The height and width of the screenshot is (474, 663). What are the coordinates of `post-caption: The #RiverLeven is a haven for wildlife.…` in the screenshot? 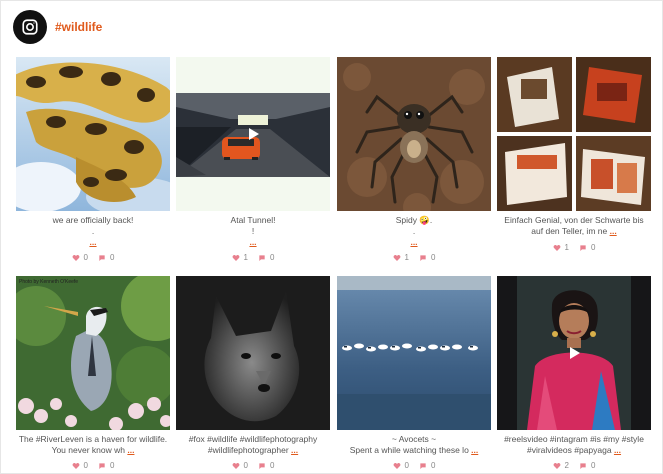 It's located at (93, 444).